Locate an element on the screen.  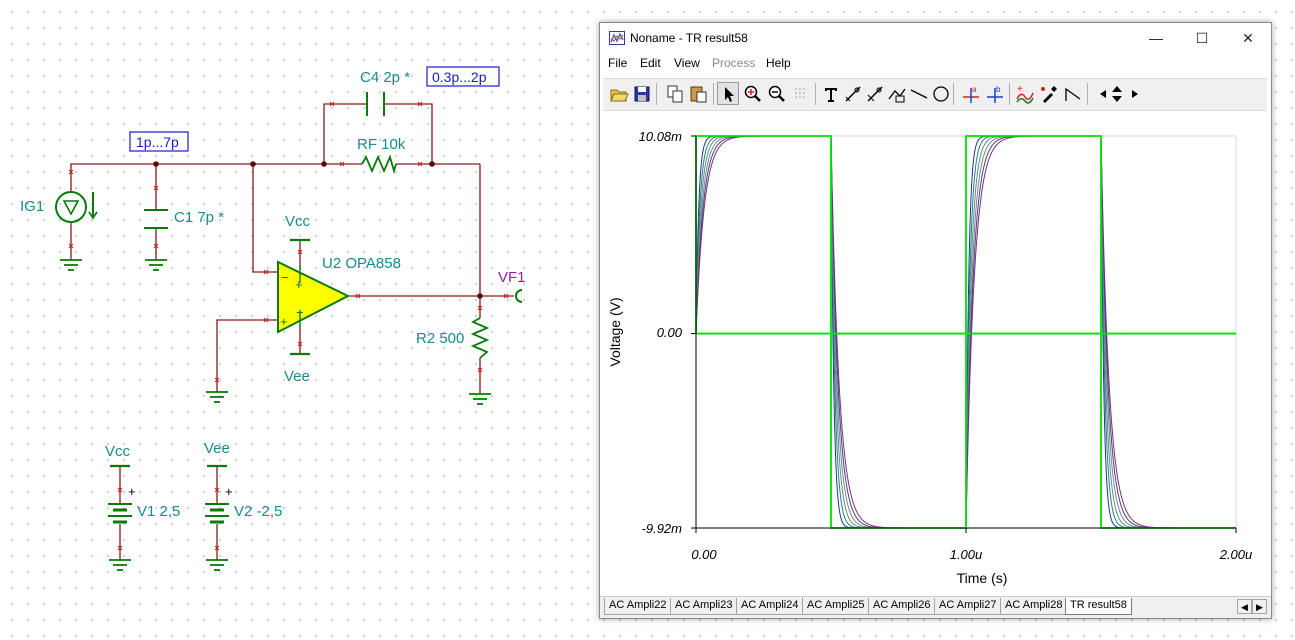
zoom-in-icon is located at coordinates (752, 93).